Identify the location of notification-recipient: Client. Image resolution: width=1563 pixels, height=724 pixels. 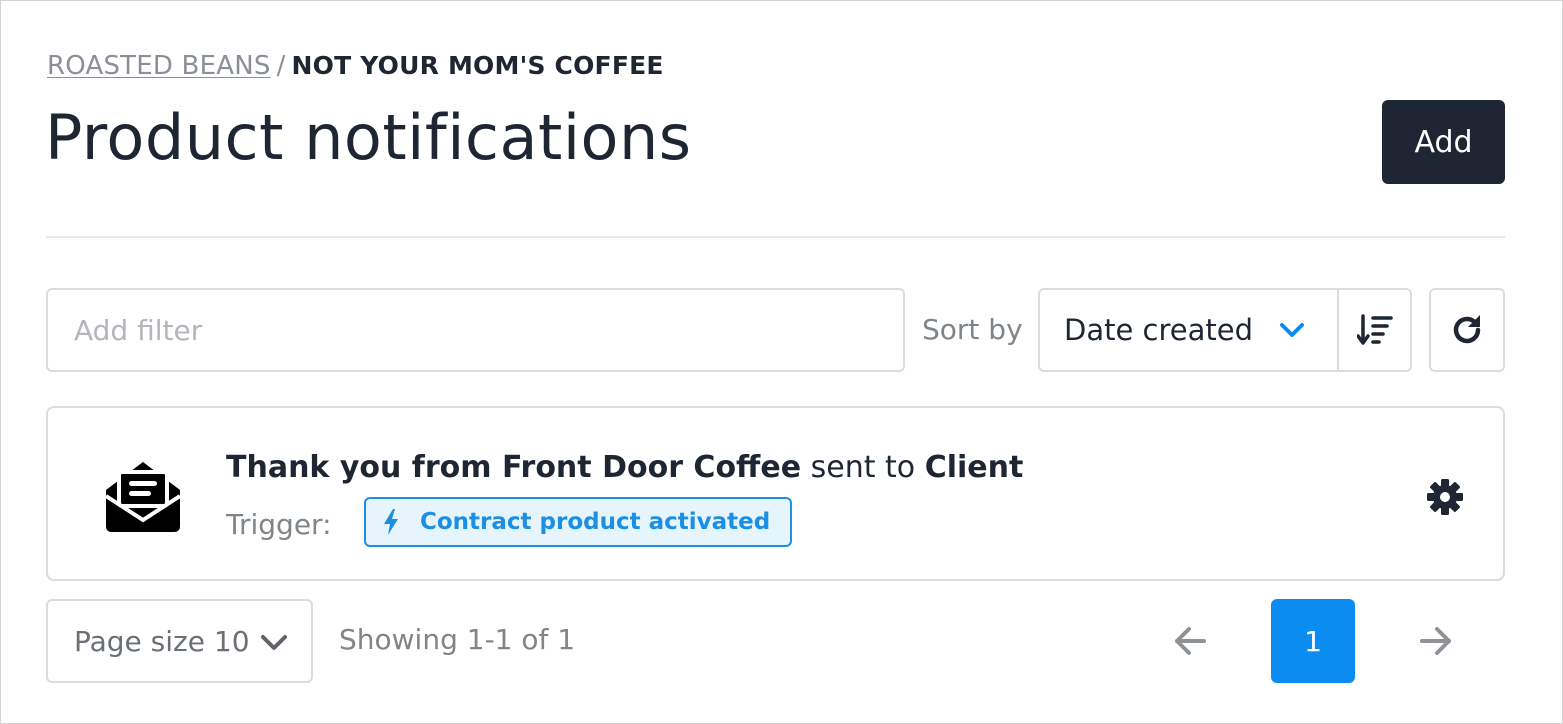
(974, 467).